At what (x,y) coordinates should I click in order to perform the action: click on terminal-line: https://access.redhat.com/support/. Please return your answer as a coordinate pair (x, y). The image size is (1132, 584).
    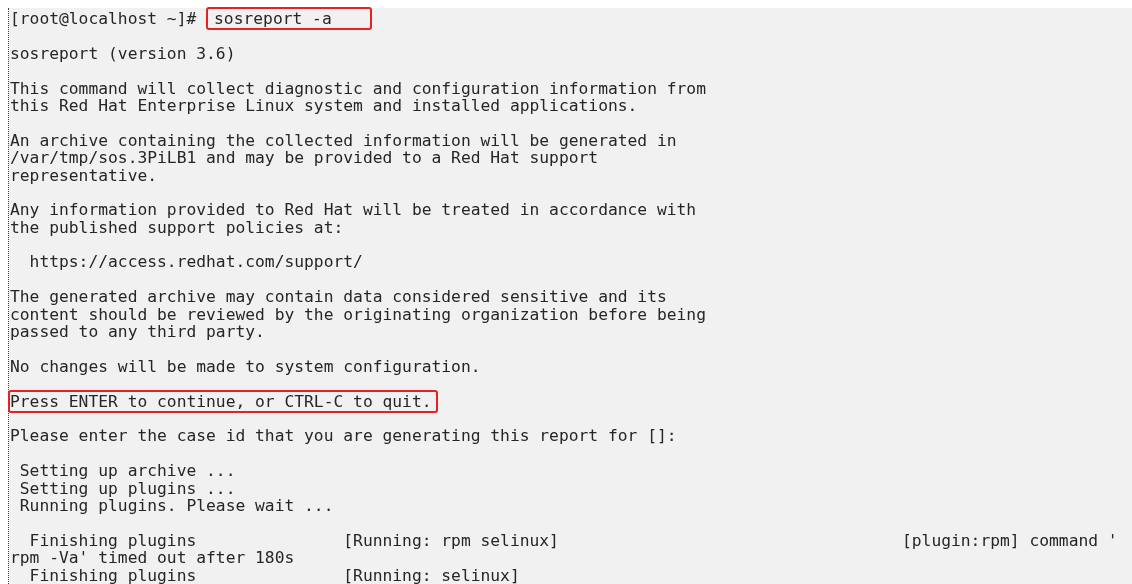
    Looking at the image, I should click on (195, 262).